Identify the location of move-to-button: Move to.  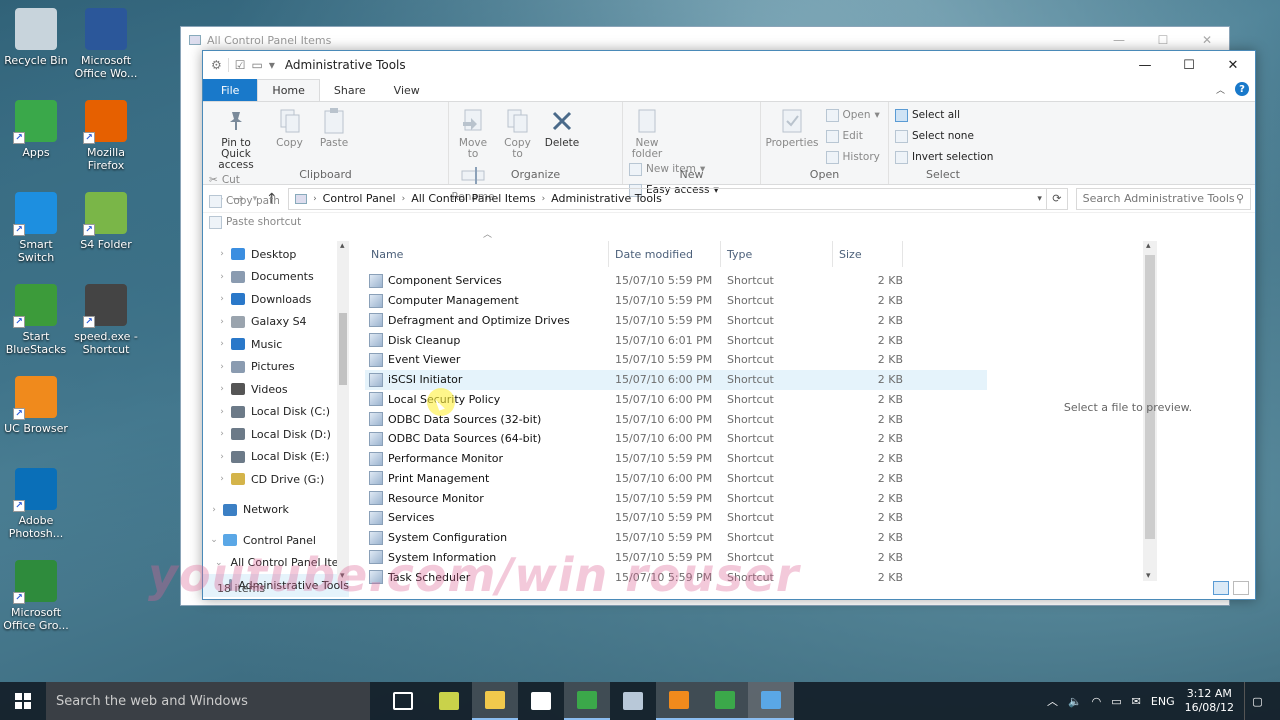
(473, 133).